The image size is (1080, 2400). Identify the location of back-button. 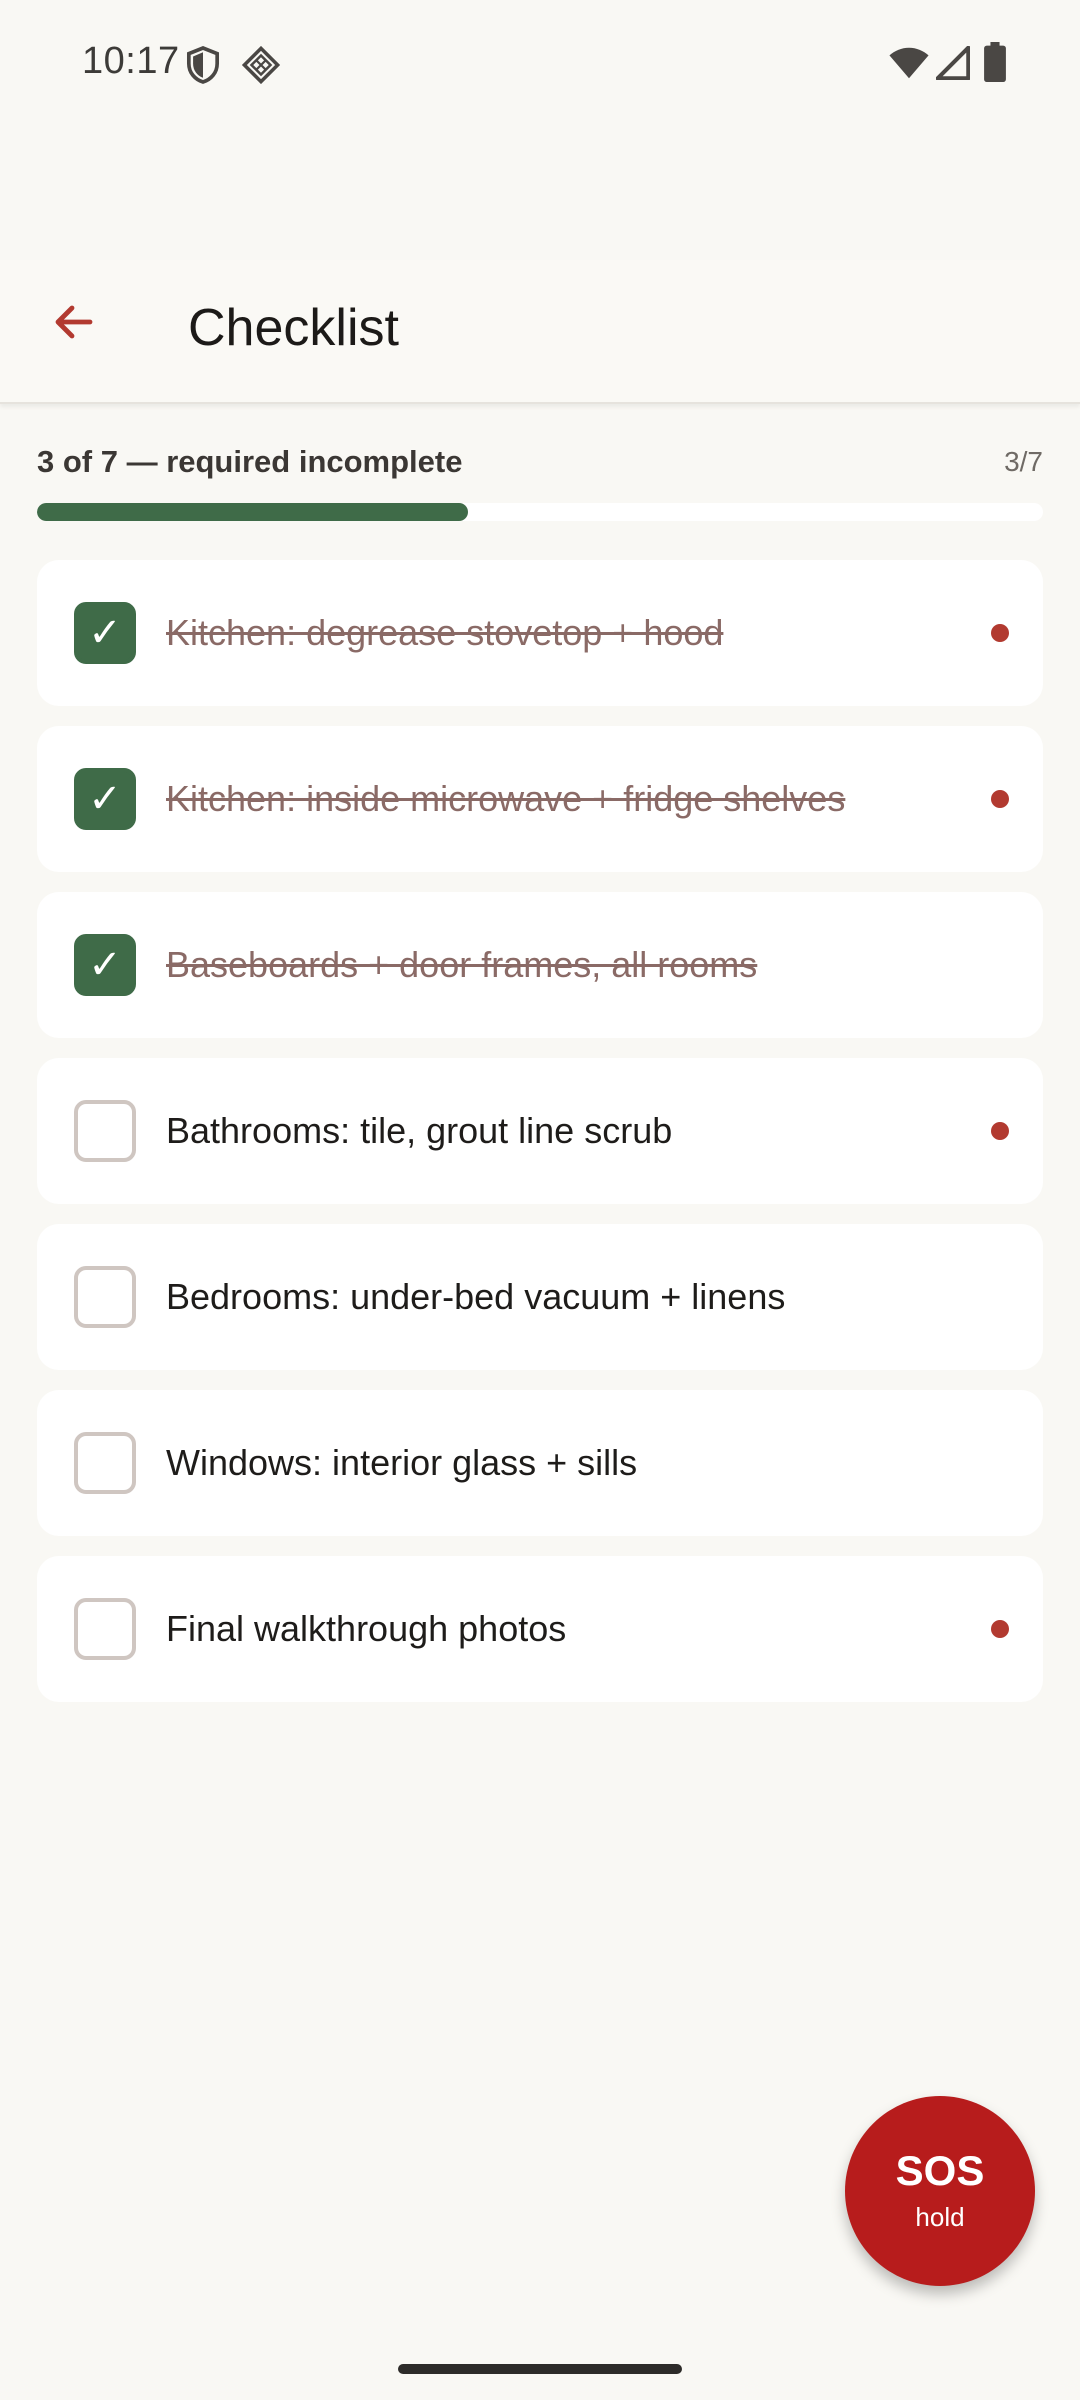
(74, 322).